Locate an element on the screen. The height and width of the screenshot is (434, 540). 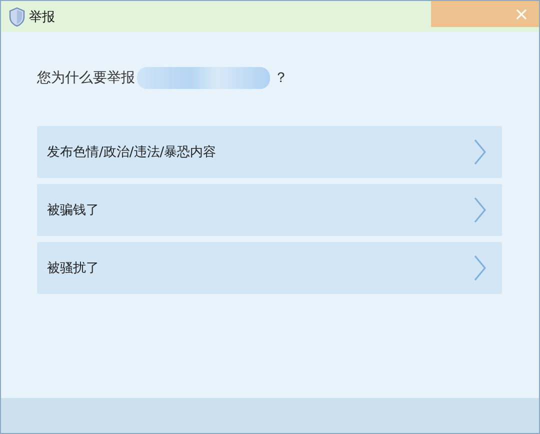
report-option: 发布色情/政治/违法/暴恐内容 is located at coordinates (269, 152).